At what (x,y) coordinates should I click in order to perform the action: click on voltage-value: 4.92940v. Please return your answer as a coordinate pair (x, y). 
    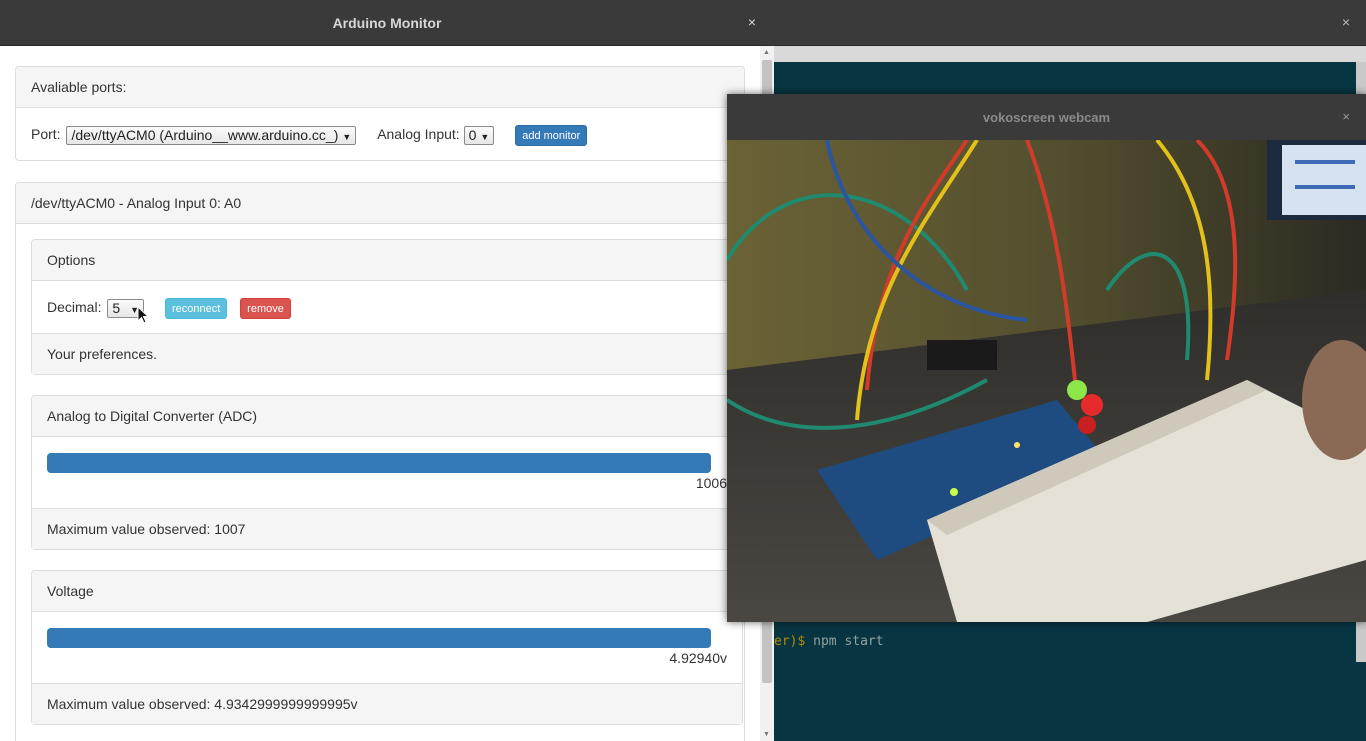
    Looking at the image, I should click on (698, 658).